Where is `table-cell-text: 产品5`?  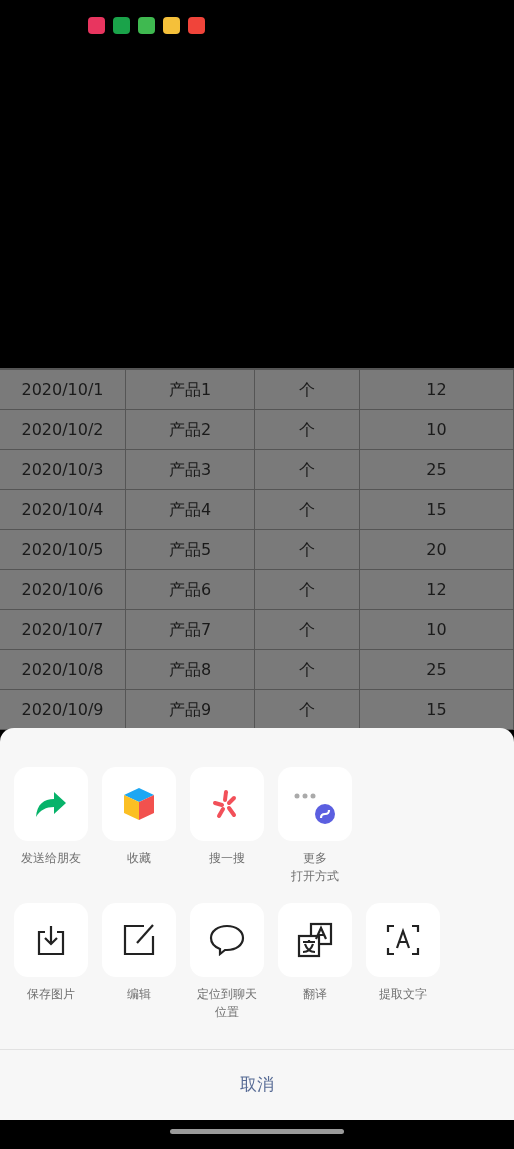 table-cell-text: 产品5 is located at coordinates (190, 549).